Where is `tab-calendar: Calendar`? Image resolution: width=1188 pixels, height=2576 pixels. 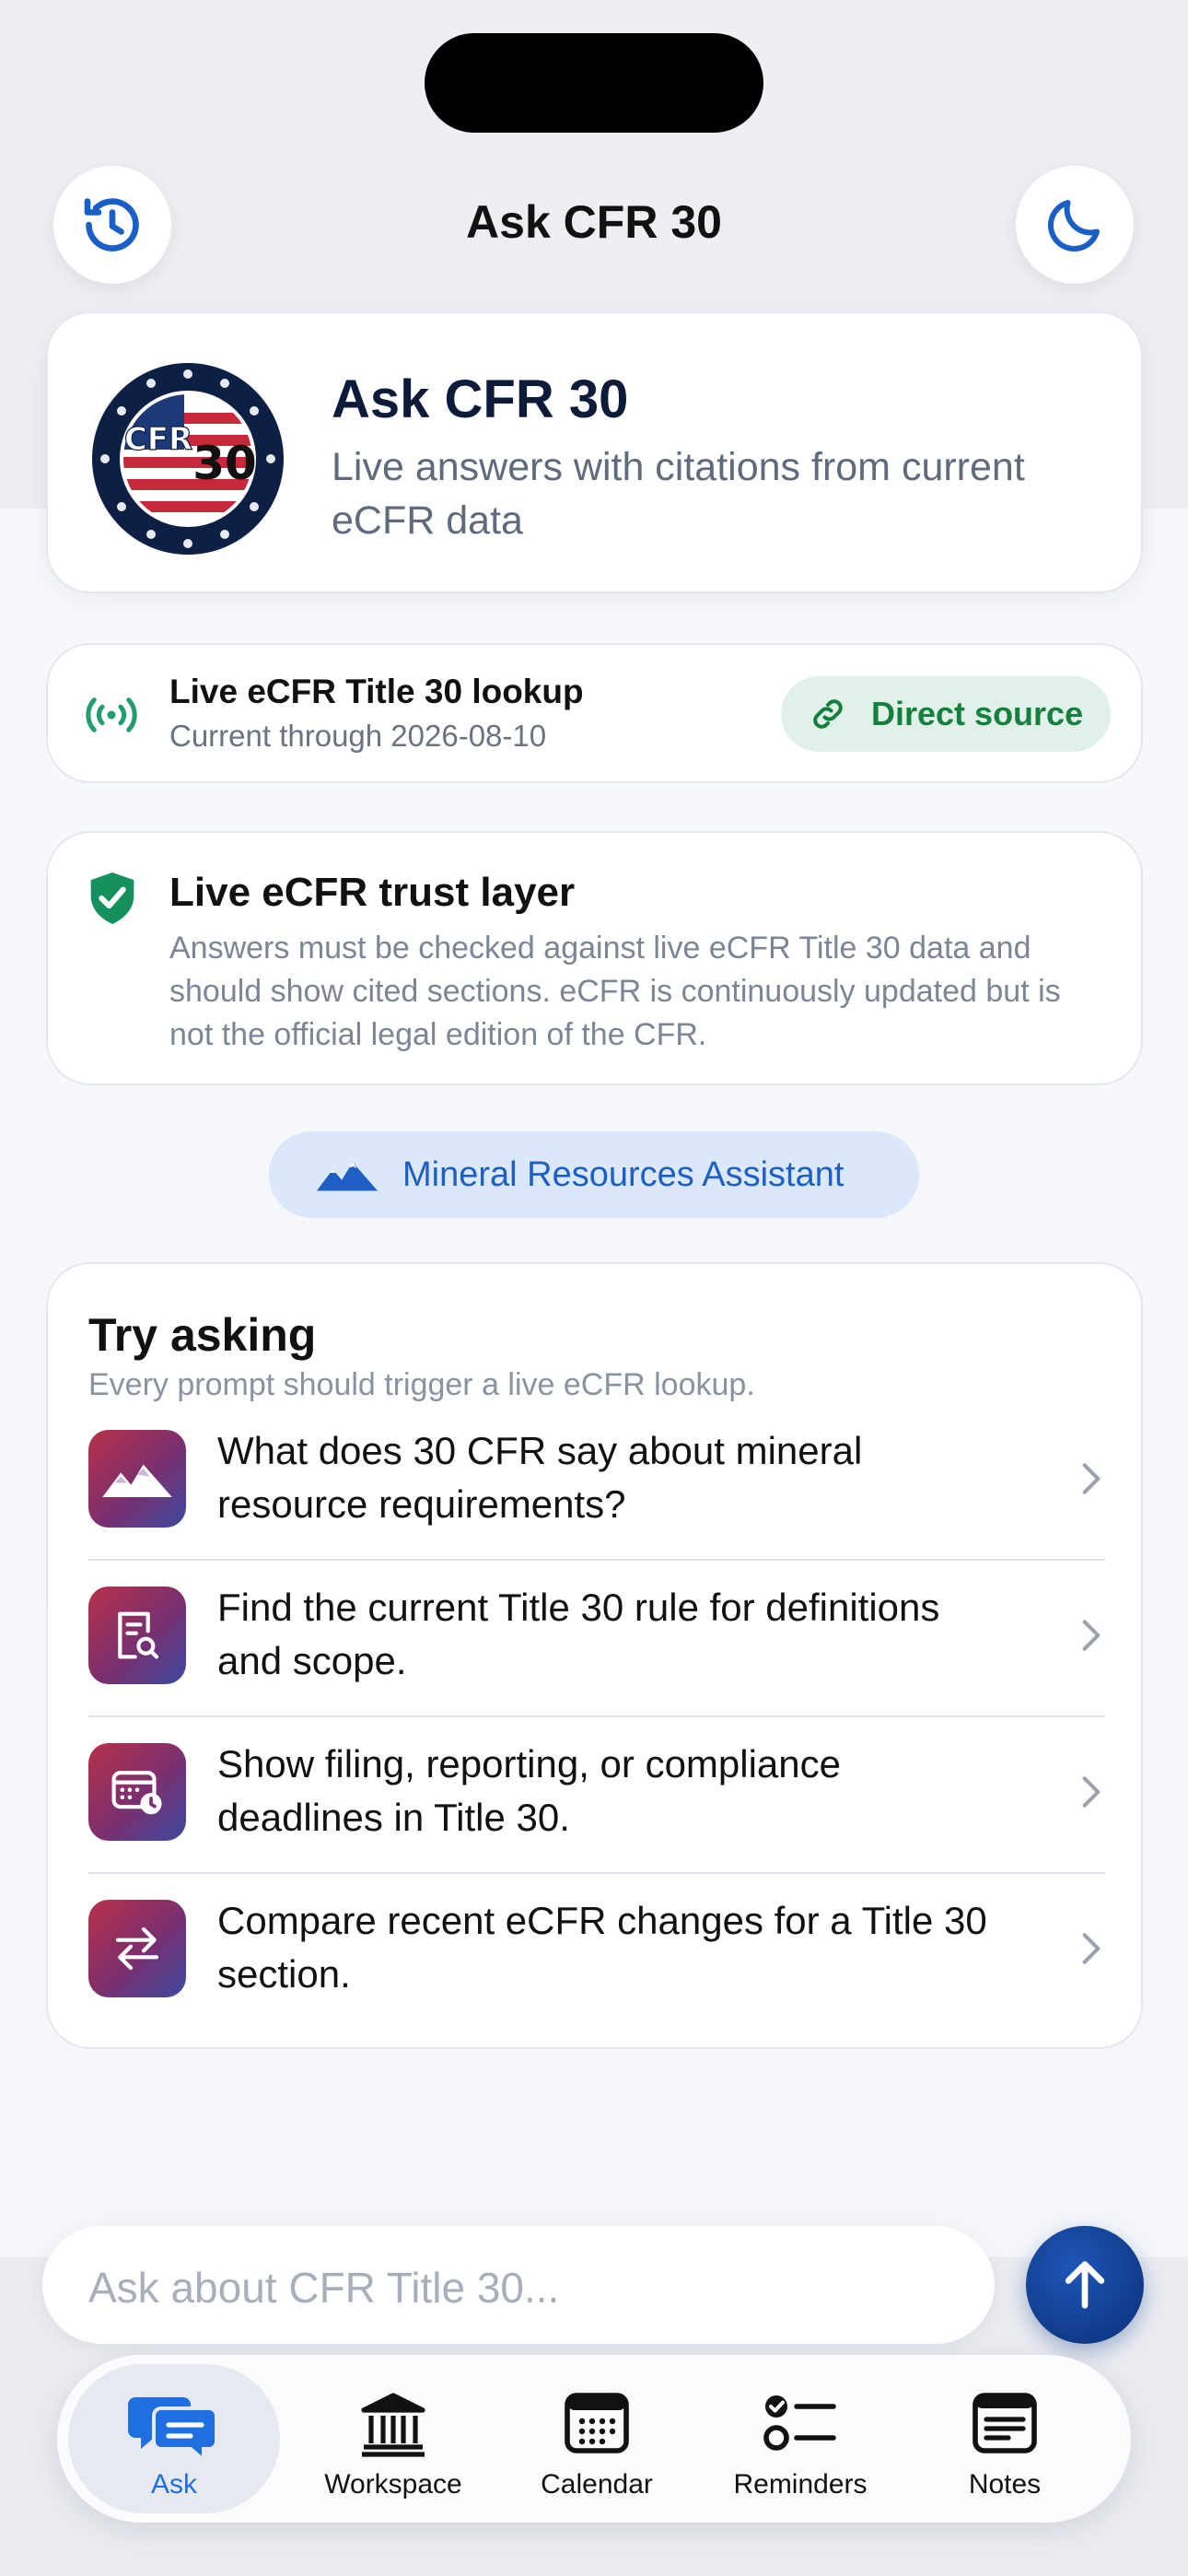
tab-calendar: Calendar is located at coordinates (597, 2438).